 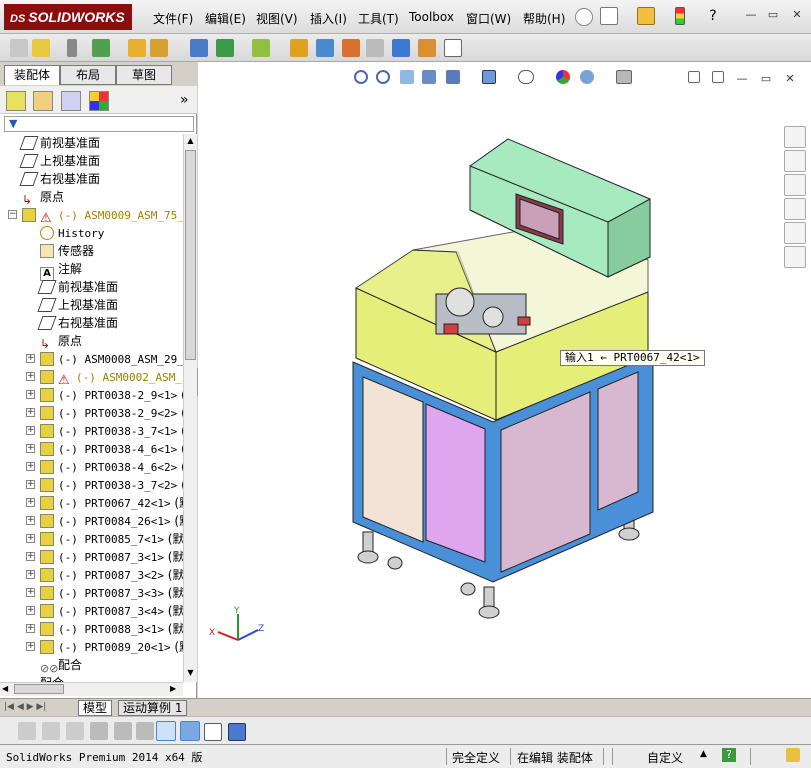 I want to click on tree-item-mates: ⊘⊘配合, so click(x=61, y=665).